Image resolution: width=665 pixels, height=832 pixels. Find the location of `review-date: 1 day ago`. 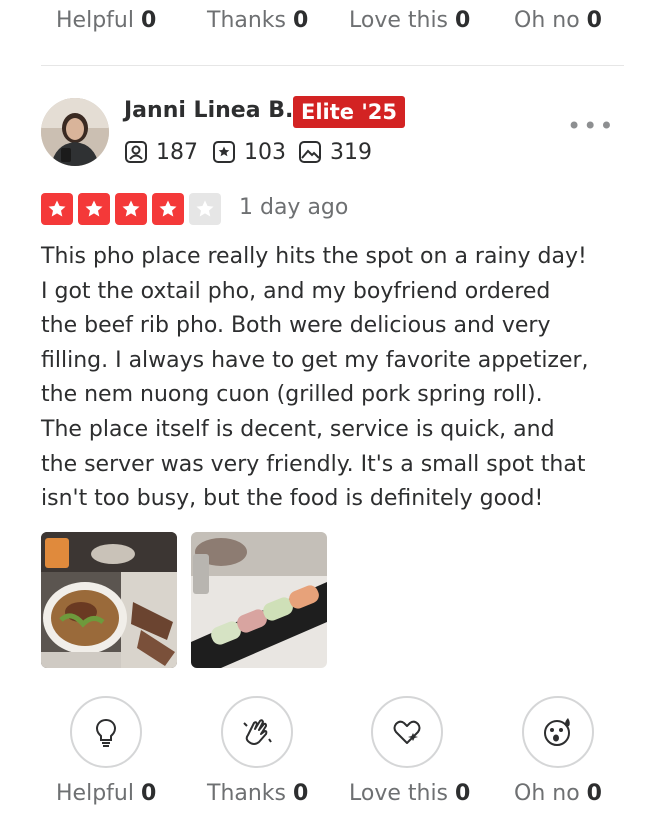

review-date: 1 day ago is located at coordinates (294, 207).